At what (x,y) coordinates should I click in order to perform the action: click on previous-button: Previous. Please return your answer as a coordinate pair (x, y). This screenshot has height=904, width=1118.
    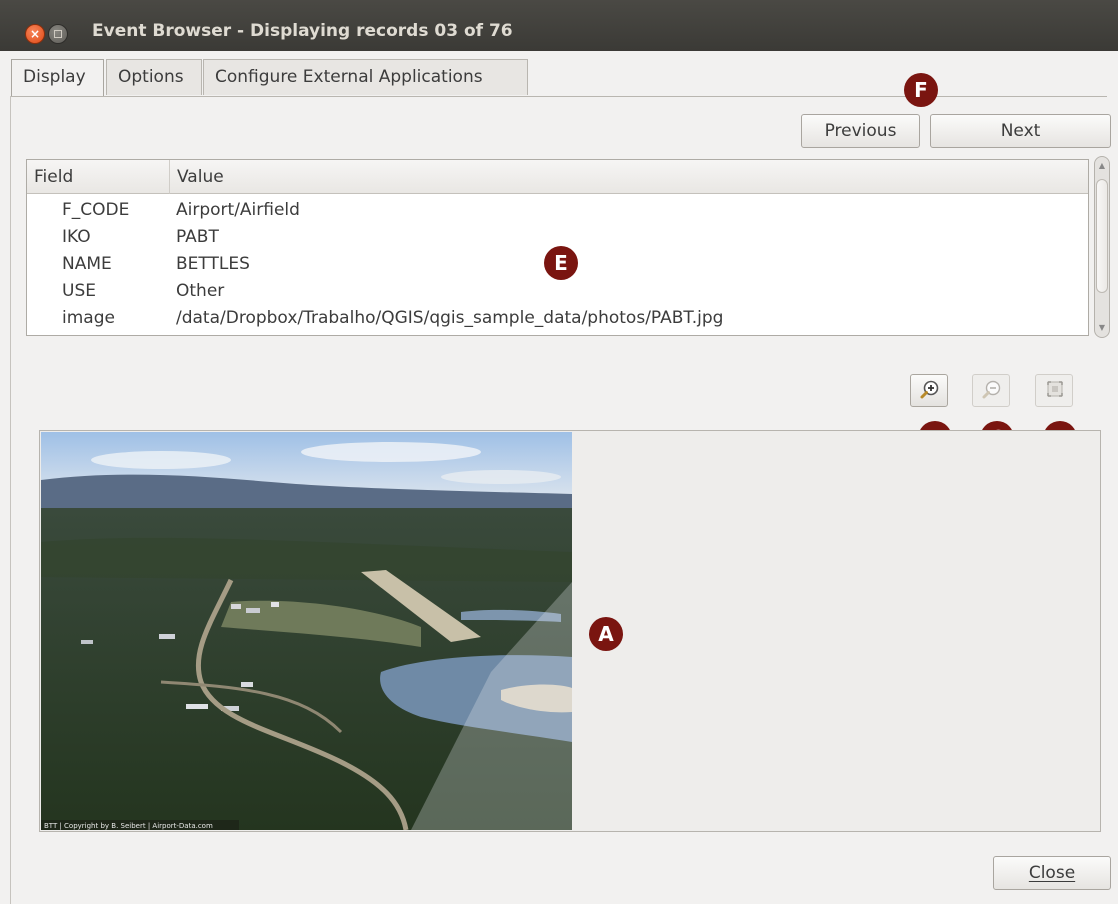
    Looking at the image, I should click on (860, 131).